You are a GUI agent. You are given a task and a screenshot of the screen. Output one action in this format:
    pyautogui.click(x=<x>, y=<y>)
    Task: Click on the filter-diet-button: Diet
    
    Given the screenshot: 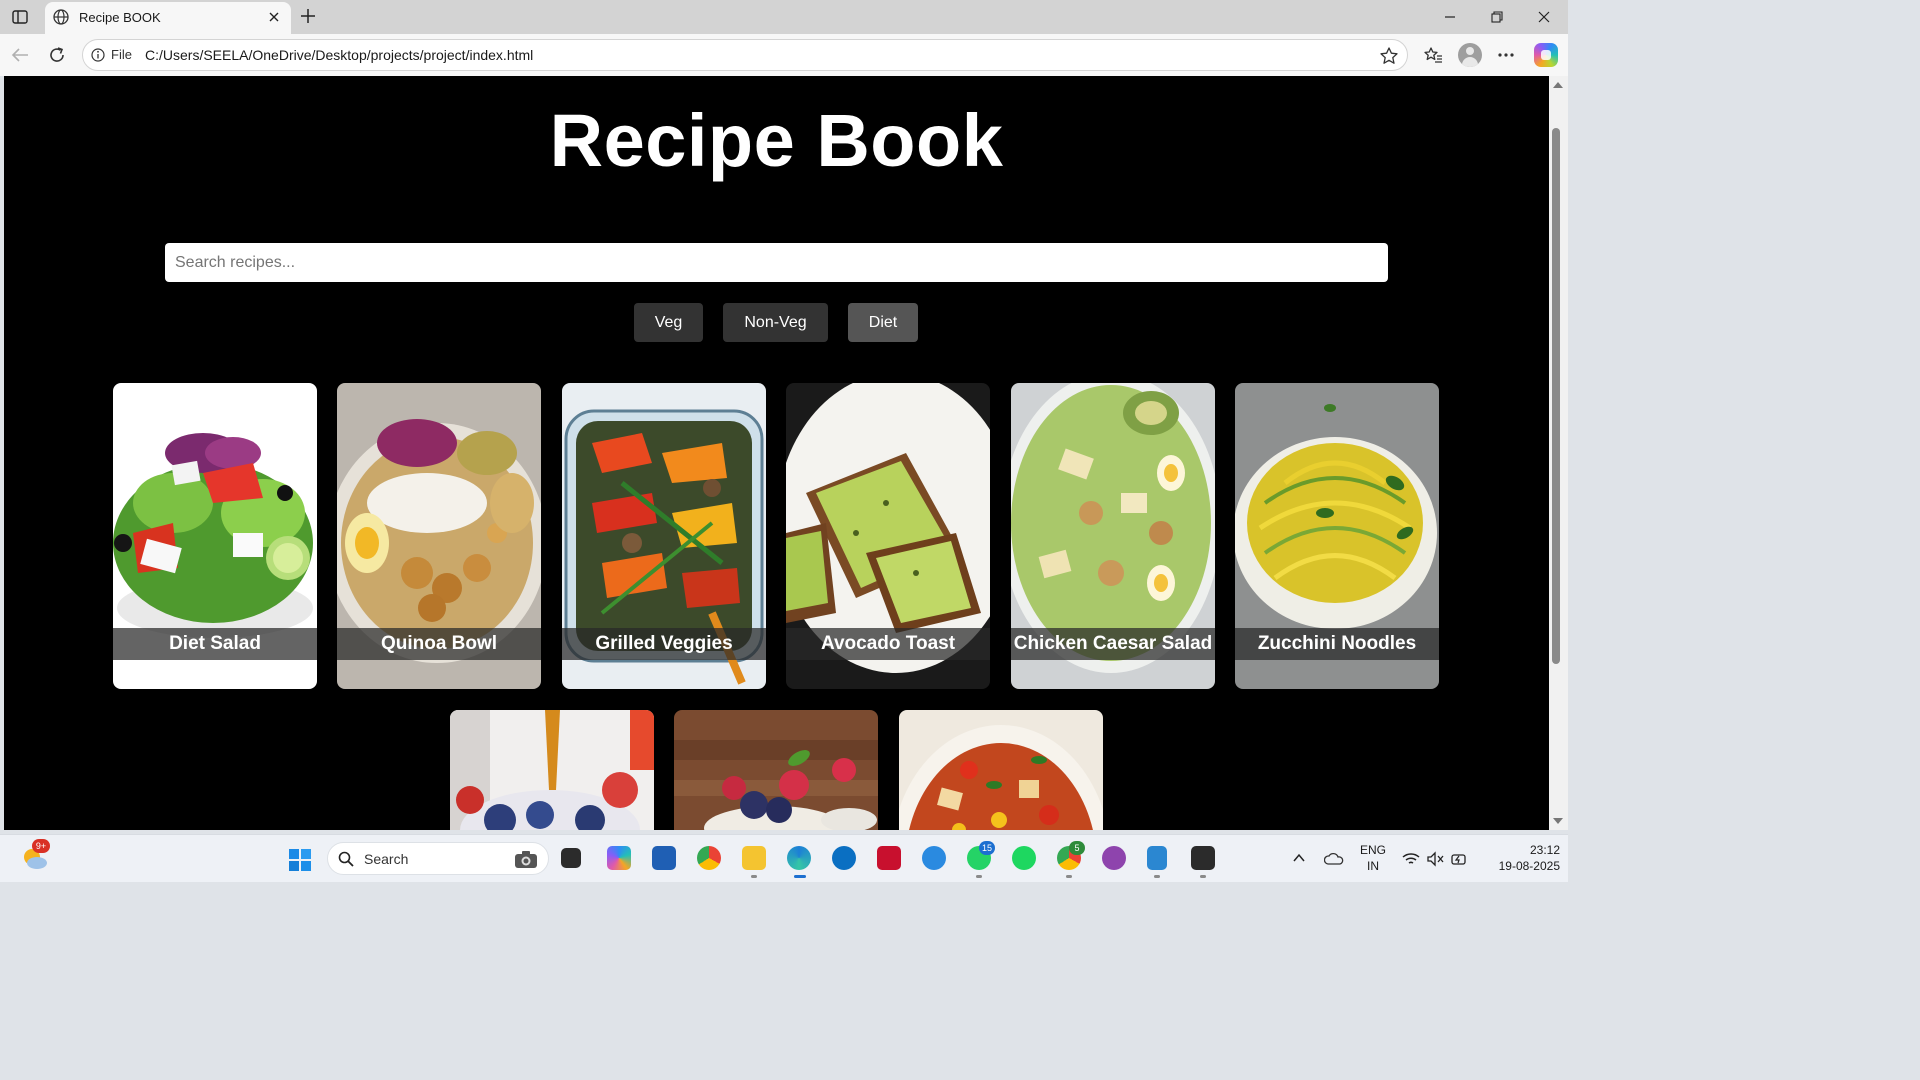 What is the action you would take?
    pyautogui.click(x=883, y=322)
    